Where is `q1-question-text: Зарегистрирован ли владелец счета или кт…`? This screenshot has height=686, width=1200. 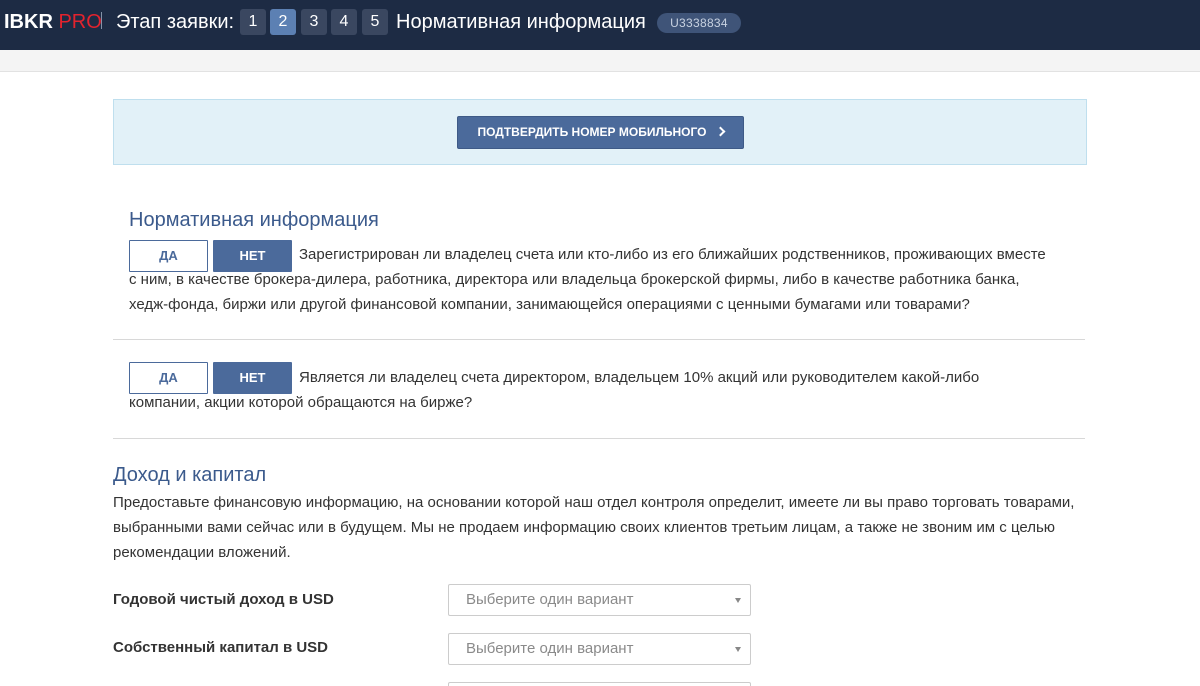 q1-question-text: Зарегистрирован ли владелец счета или кт… is located at coordinates (587, 279).